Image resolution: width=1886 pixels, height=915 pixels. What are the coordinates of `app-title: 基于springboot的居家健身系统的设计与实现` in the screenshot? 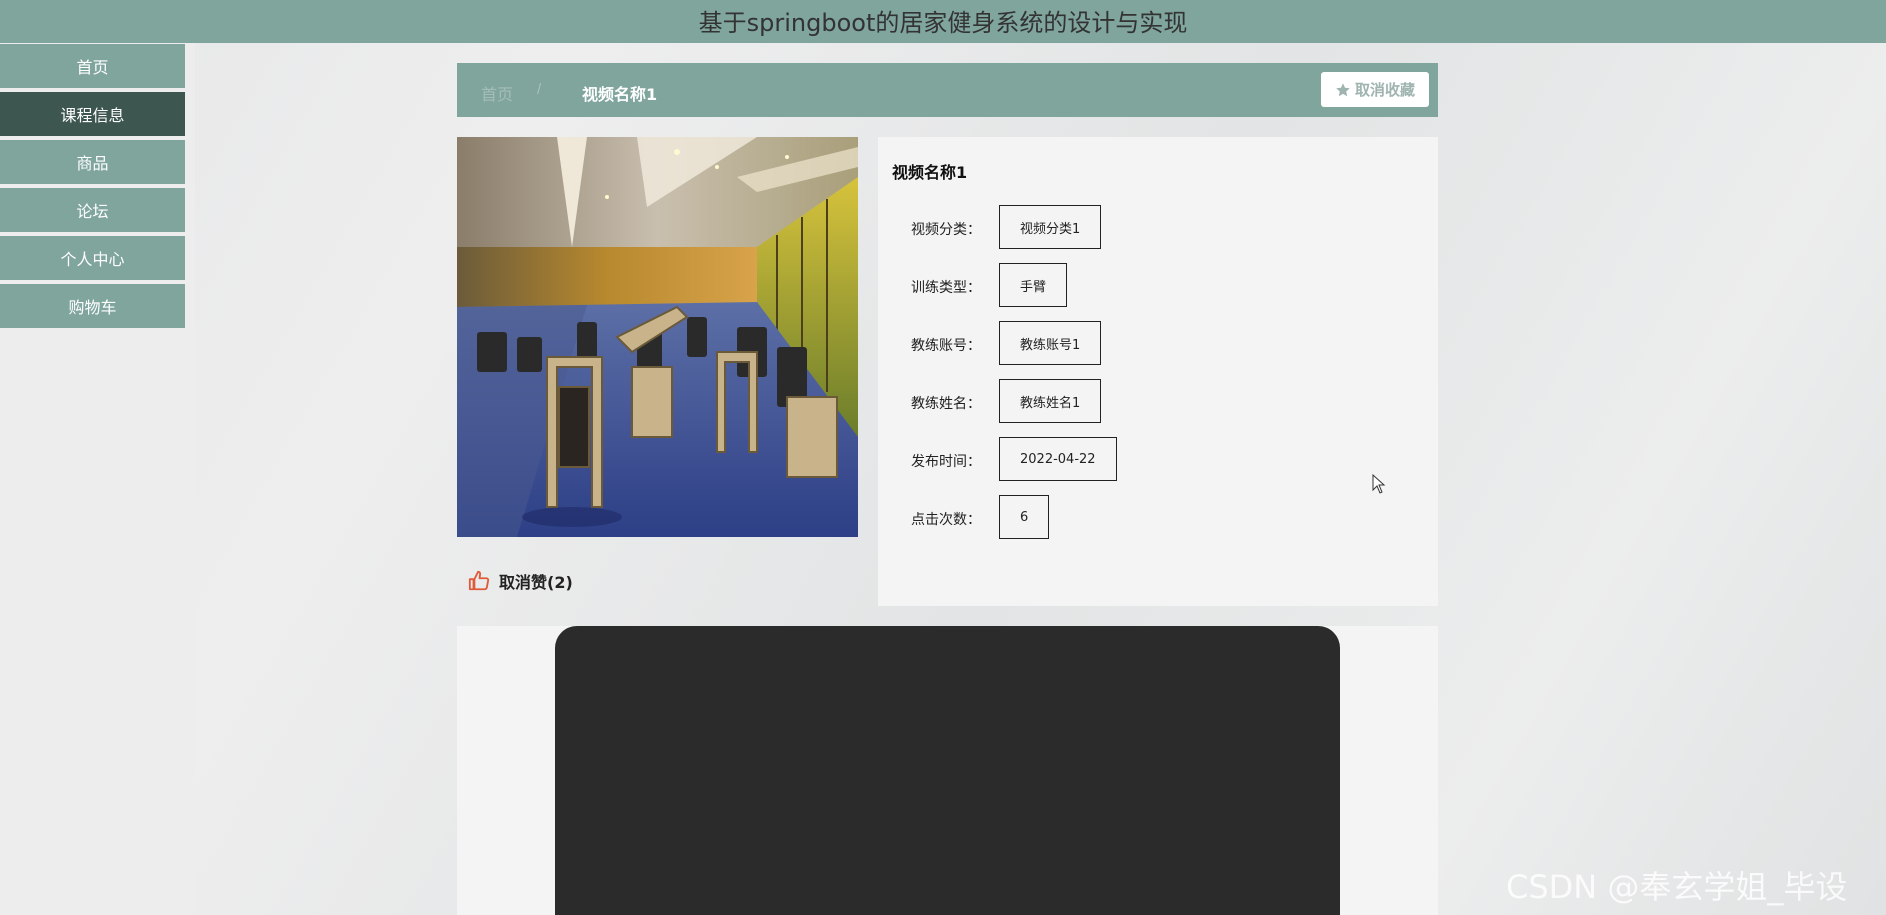 It's located at (943, 23).